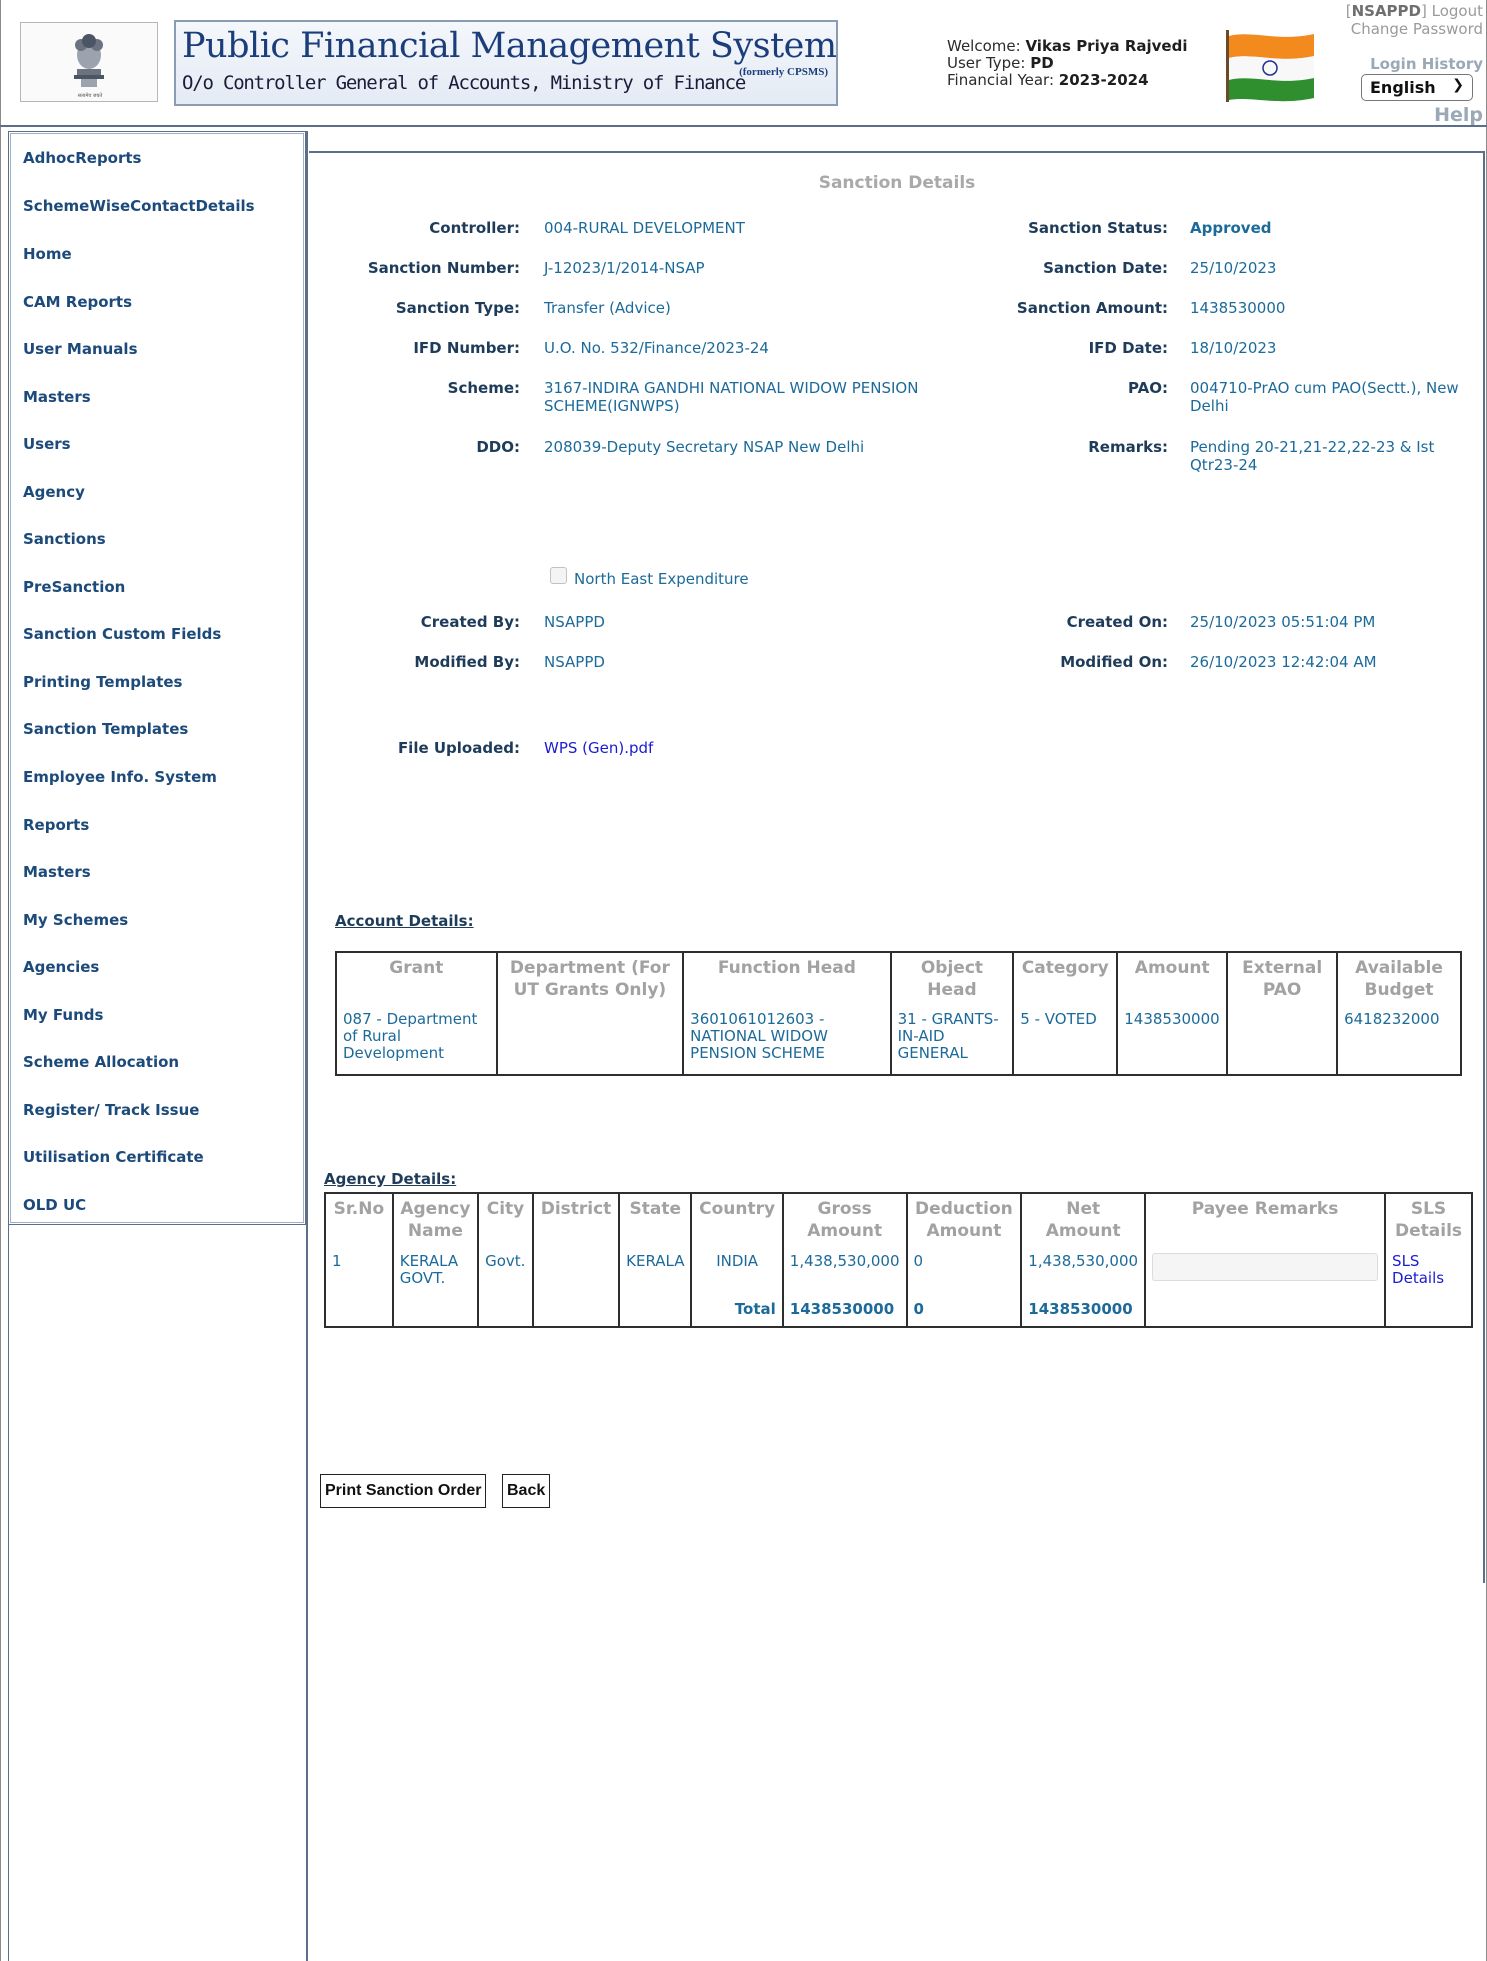 Image resolution: width=1487 pixels, height=1961 pixels. What do you see at coordinates (77, 302) in the screenshot?
I see `sidebar-item-cam-reports: CAM Reports` at bounding box center [77, 302].